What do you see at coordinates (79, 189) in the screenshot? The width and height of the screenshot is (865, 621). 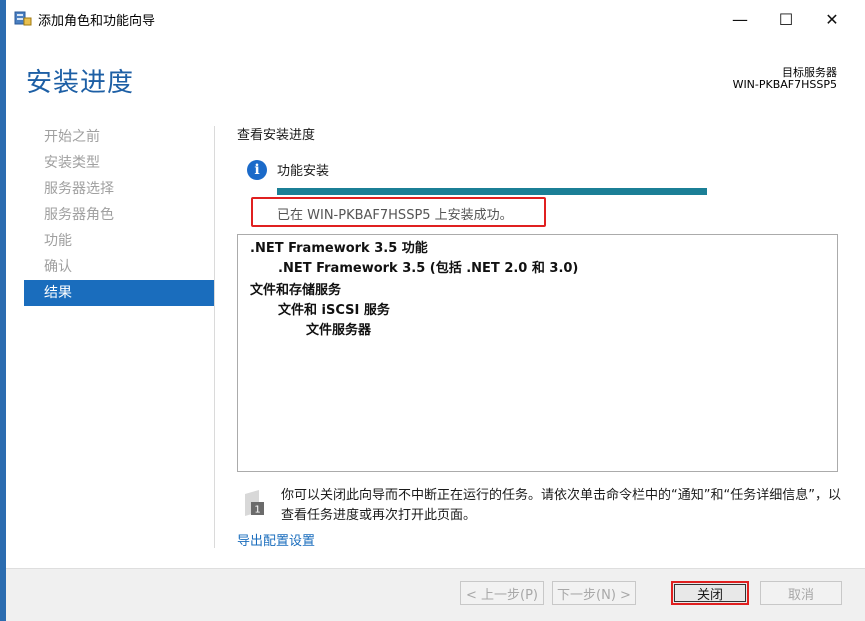 I see `nav-step-server-selection: 服务器选择` at bounding box center [79, 189].